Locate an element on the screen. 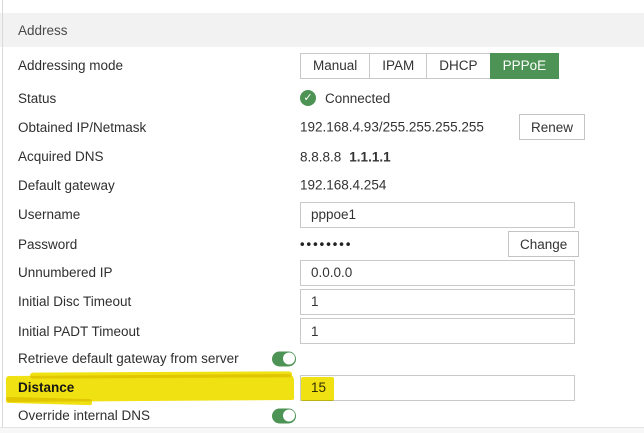 Image resolution: width=644 pixels, height=433 pixels. username-label: Username is located at coordinates (49, 214).